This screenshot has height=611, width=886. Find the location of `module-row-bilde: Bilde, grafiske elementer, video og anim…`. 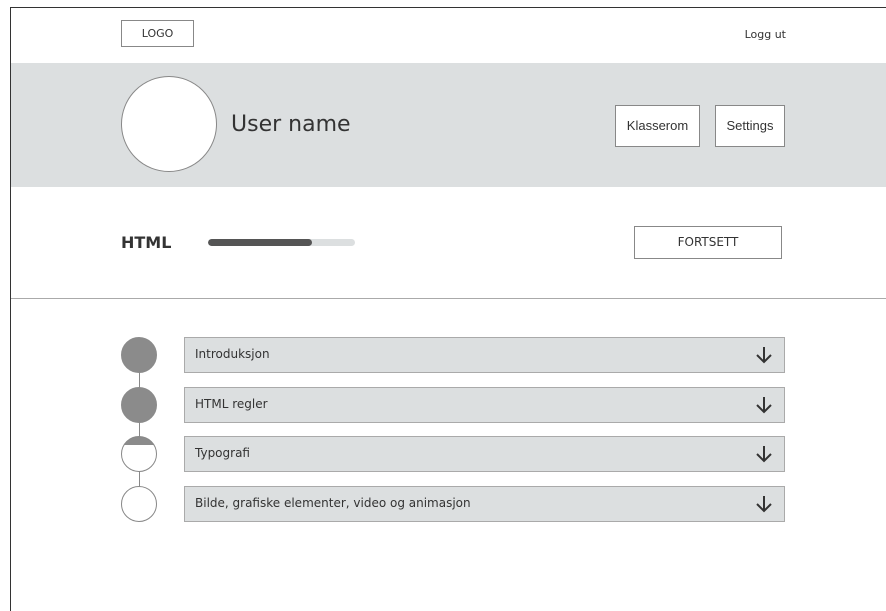

module-row-bilde: Bilde, grafiske elementer, video og anim… is located at coordinates (484, 504).